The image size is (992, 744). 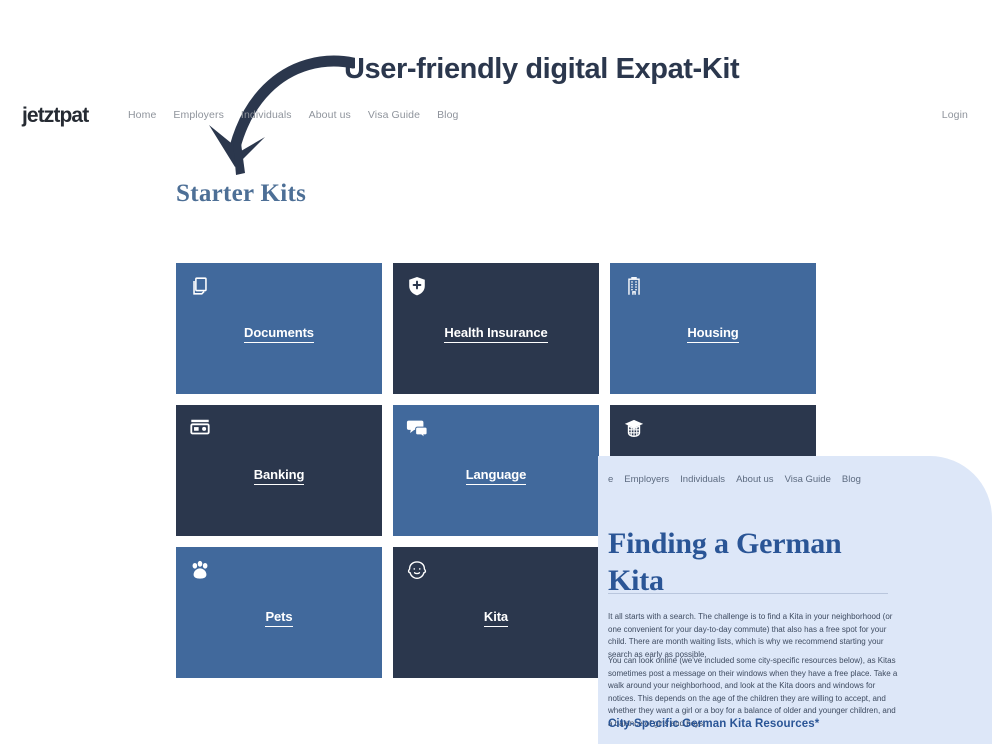 I want to click on building-icon, so click(x=634, y=286).